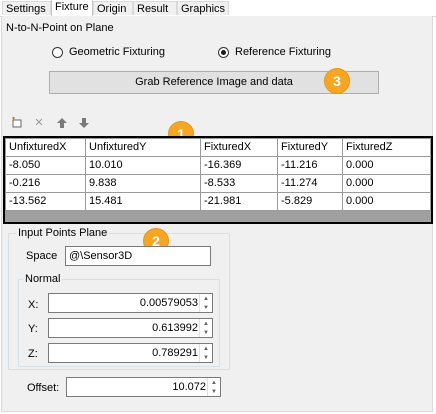 This screenshot has width=436, height=414. I want to click on normal-z-stepper: 0.789291 ▲ ▼, so click(130, 353).